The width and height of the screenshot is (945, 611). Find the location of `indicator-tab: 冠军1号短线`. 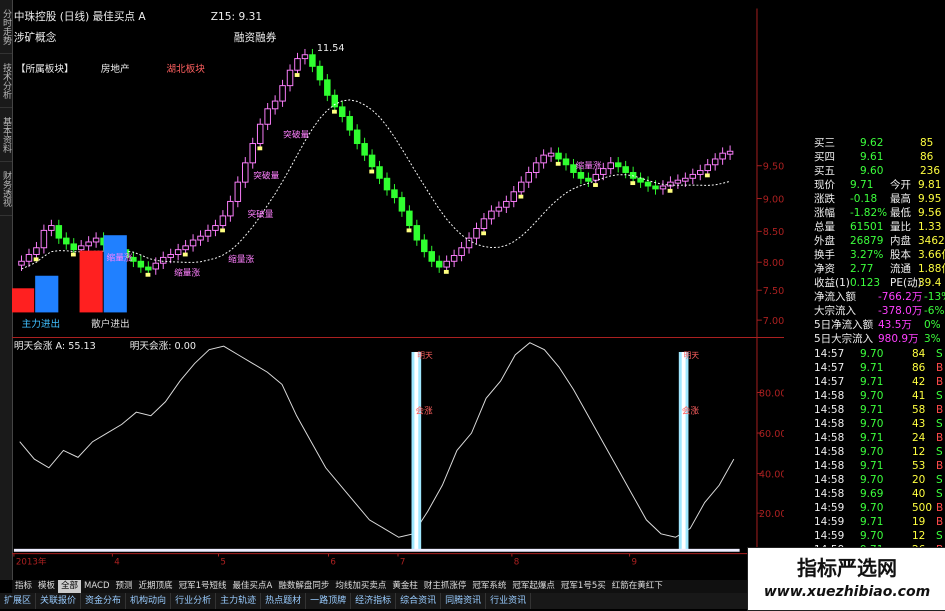

indicator-tab: 冠军1号短线 is located at coordinates (203, 586).